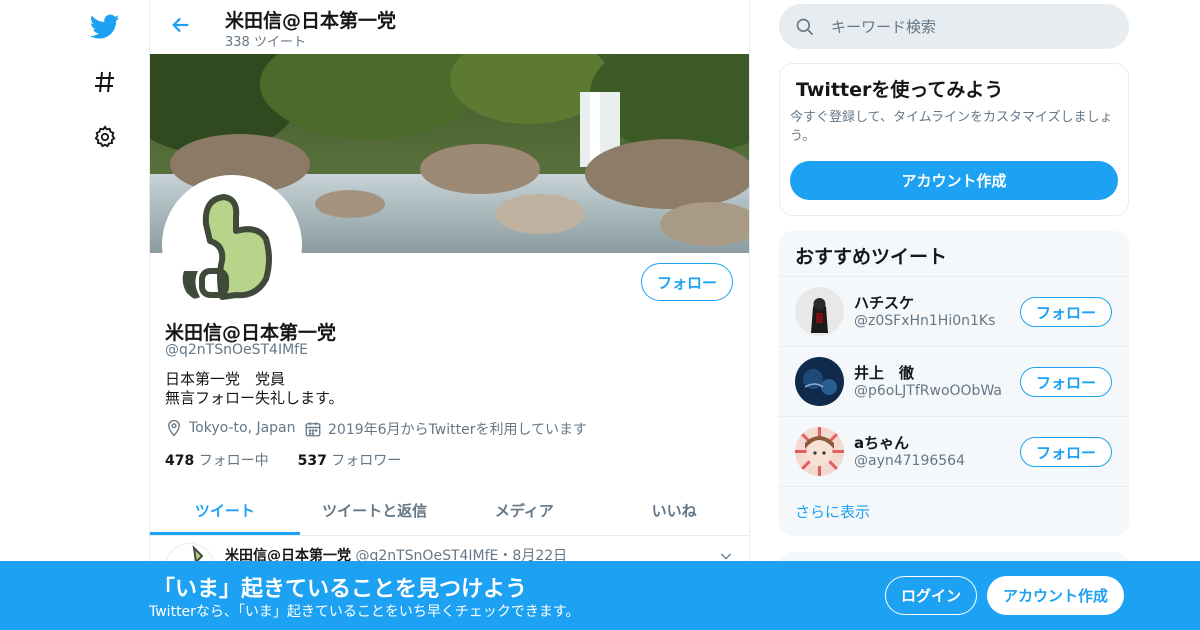  Describe the element at coordinates (312, 461) in the screenshot. I see `followers-count: 537` at that location.